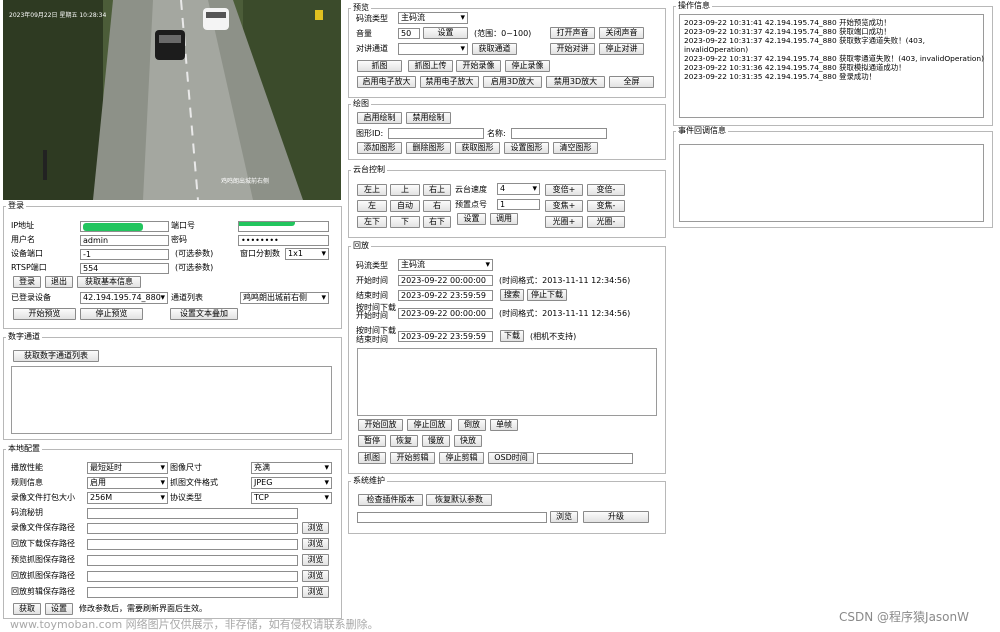 The height and width of the screenshot is (632, 1000). Describe the element at coordinates (831, 183) in the screenshot. I see `event-callback-log` at that location.